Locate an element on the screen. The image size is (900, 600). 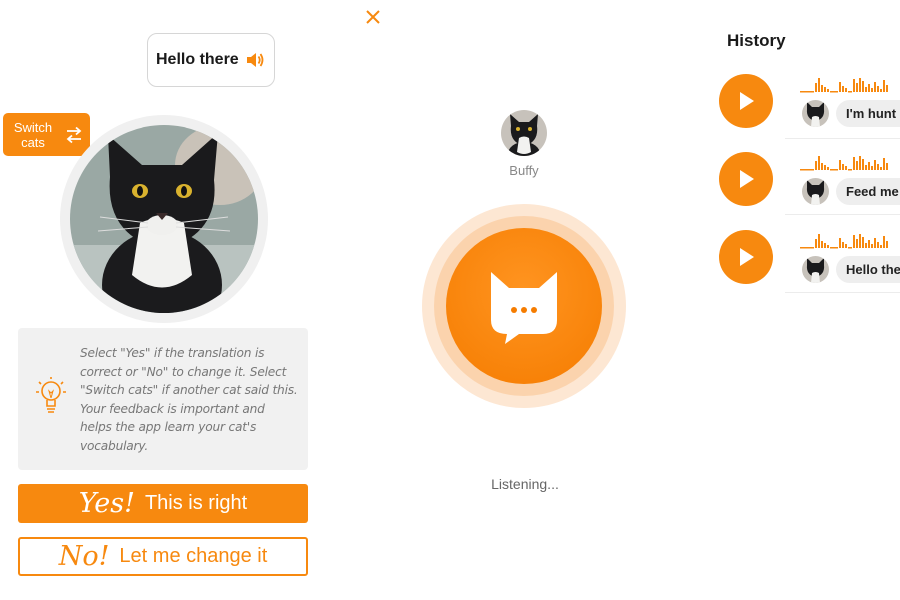
translation-text: Hello there is located at coordinates (197, 59).